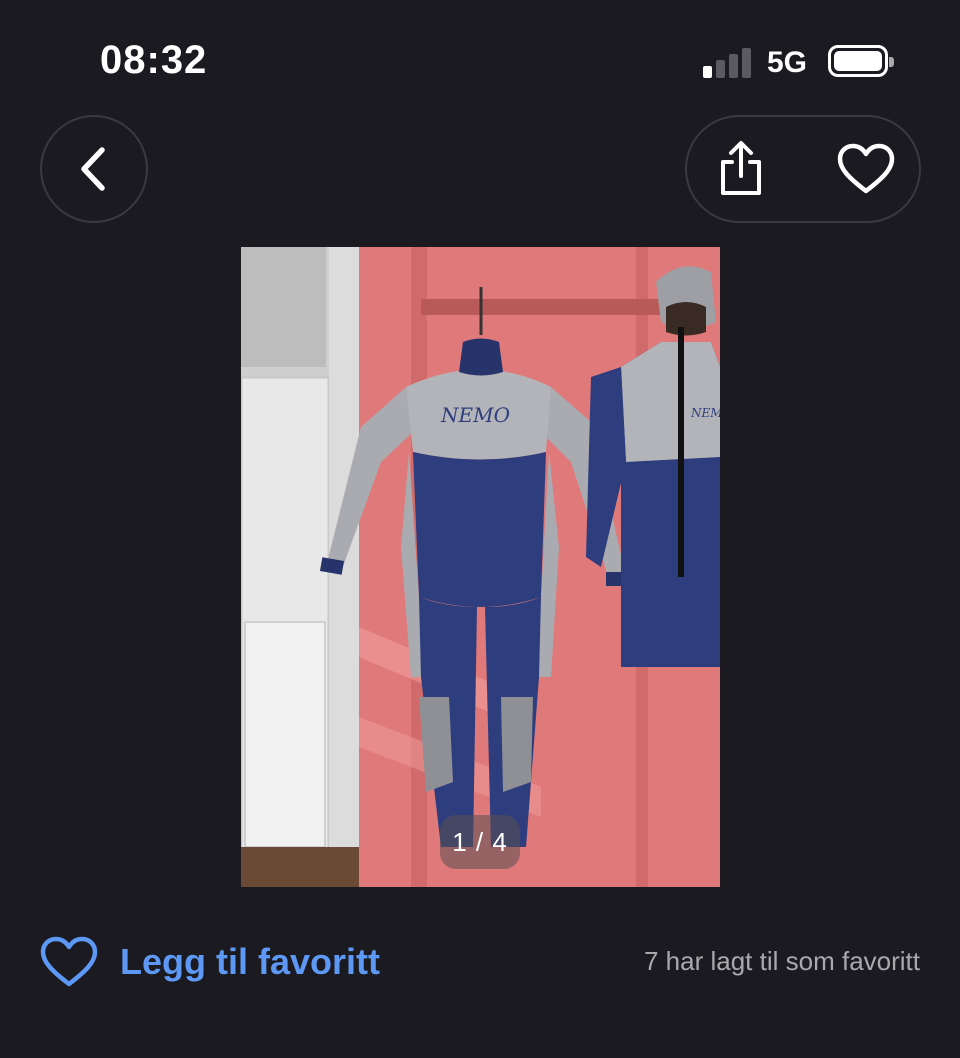 This screenshot has height=1058, width=960. I want to click on share-button, so click(741, 169).